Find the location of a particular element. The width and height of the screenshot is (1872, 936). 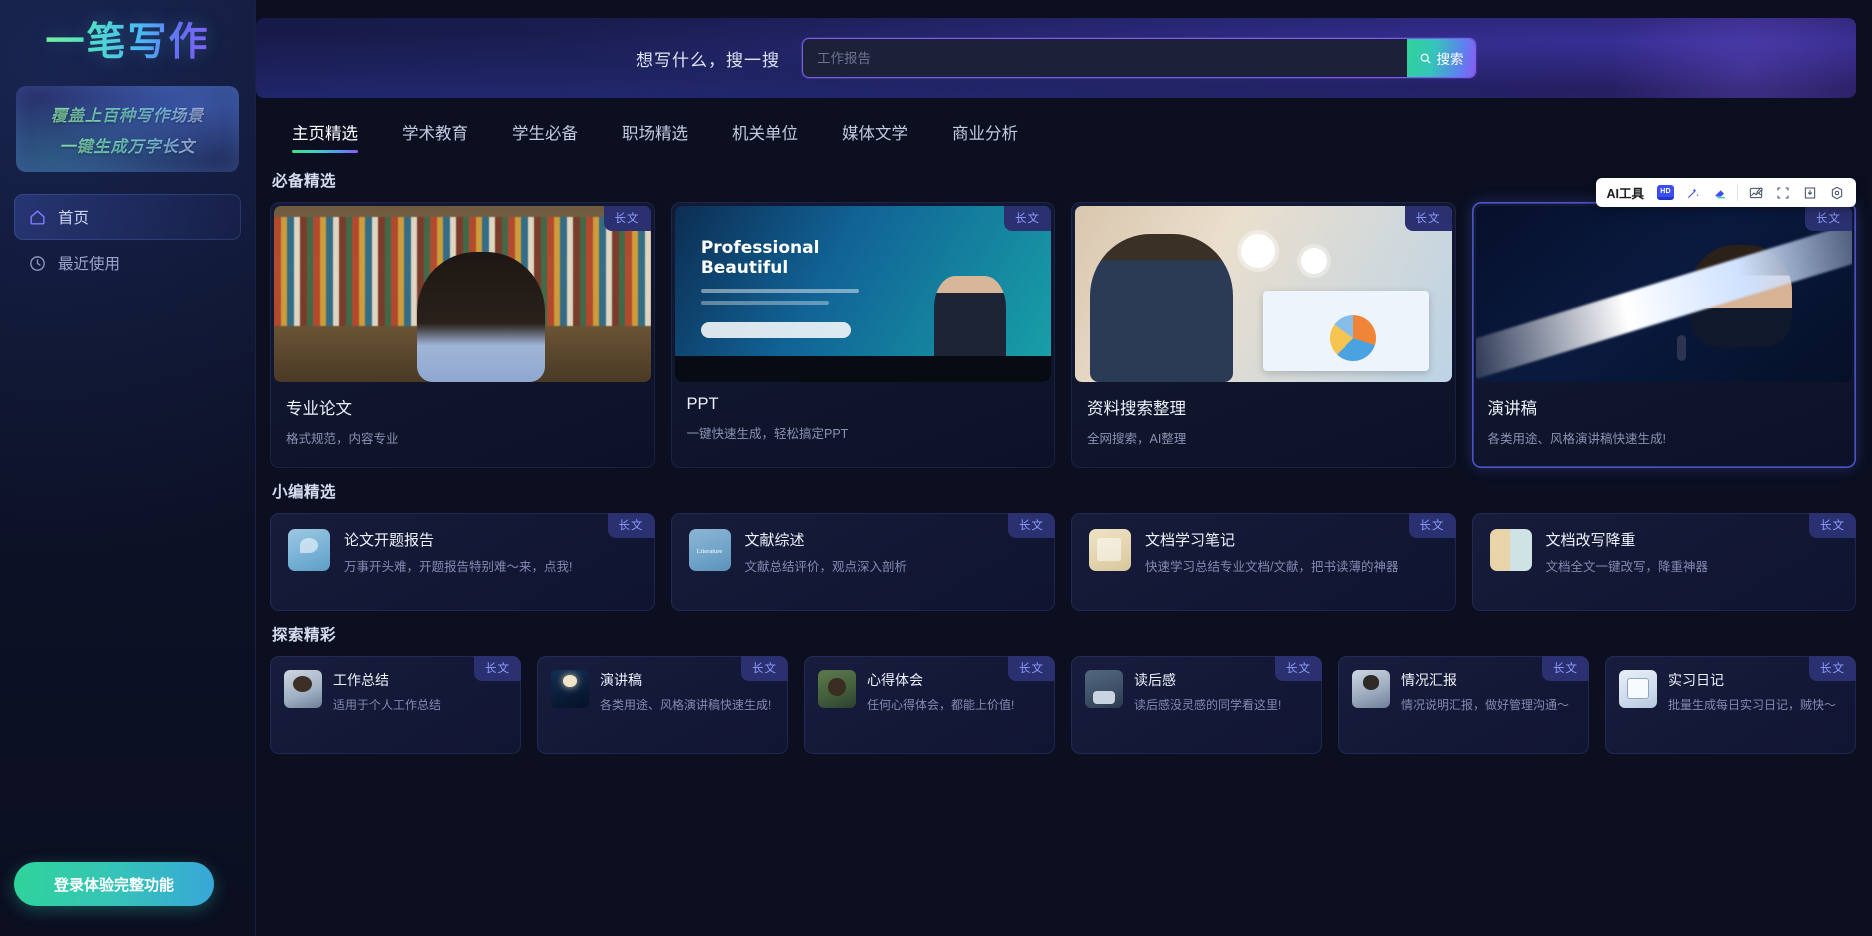

login-button: 登录体验完整功能 is located at coordinates (114, 884).